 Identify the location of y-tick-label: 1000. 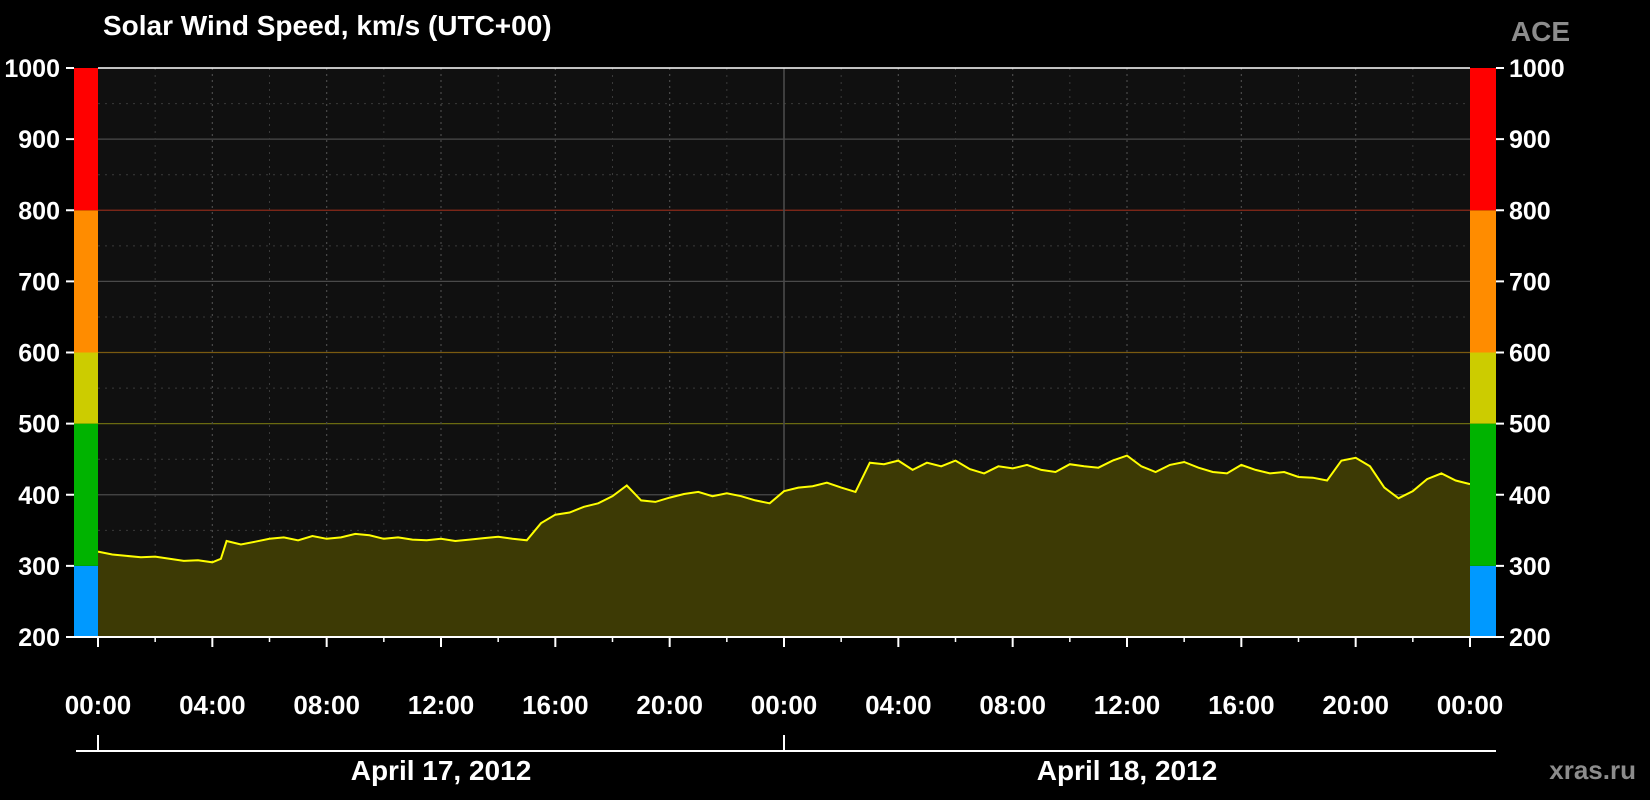
(32, 69).